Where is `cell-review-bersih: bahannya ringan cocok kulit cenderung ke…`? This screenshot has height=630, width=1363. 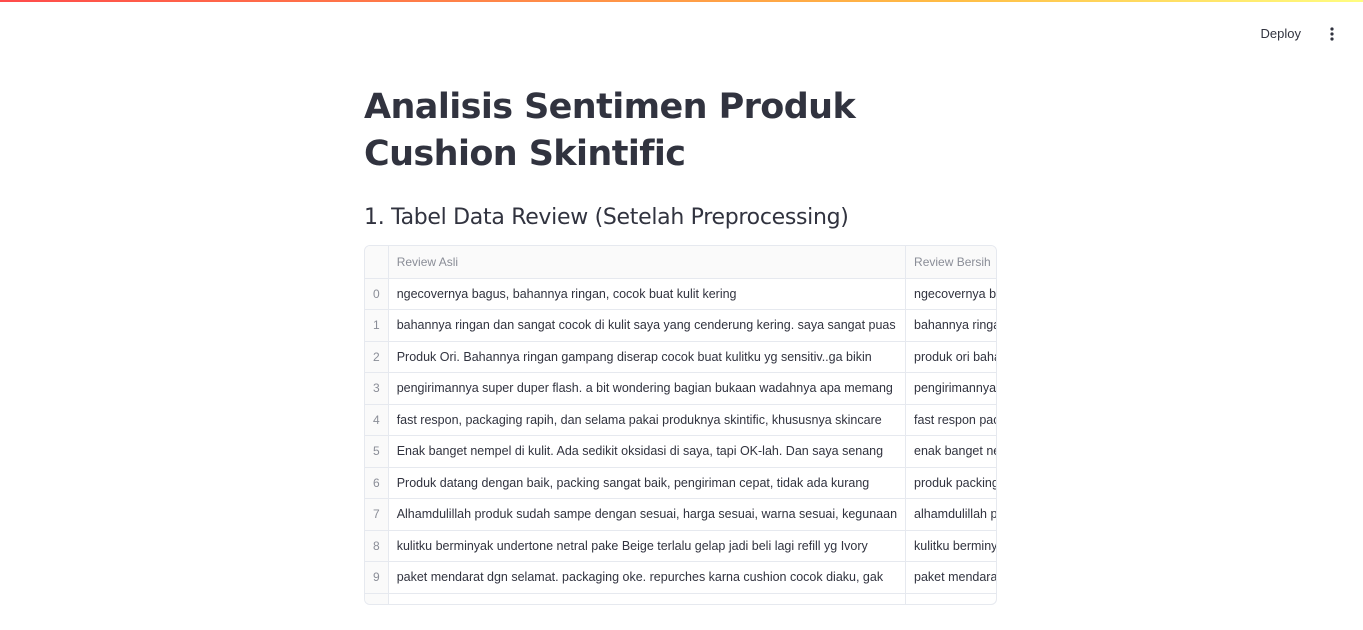 cell-review-bersih: bahannya ringan cocok kulit cenderung ke… is located at coordinates (950, 325).